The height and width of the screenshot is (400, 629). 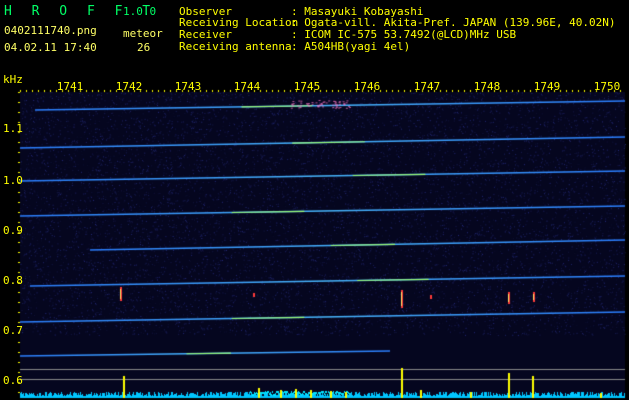 I want to click on y-tick-label: 0.9, so click(x=13, y=230).